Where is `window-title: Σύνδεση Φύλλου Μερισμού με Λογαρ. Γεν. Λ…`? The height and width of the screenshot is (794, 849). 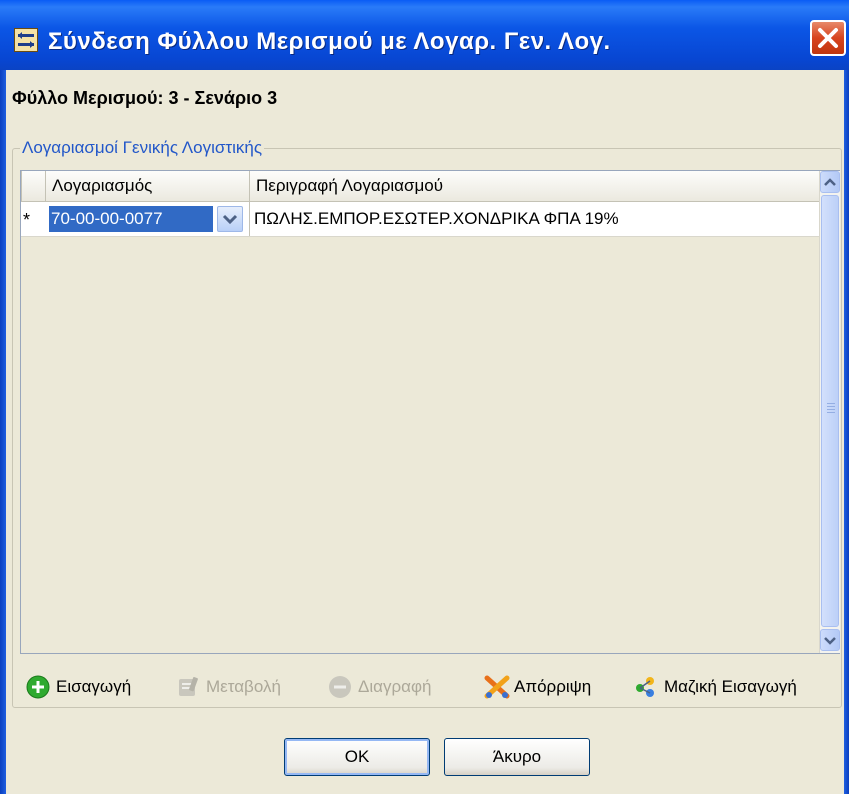
window-title: Σύνδεση Φύλλου Μερισμού με Λογαρ. Γεν. Λ… is located at coordinates (329, 41).